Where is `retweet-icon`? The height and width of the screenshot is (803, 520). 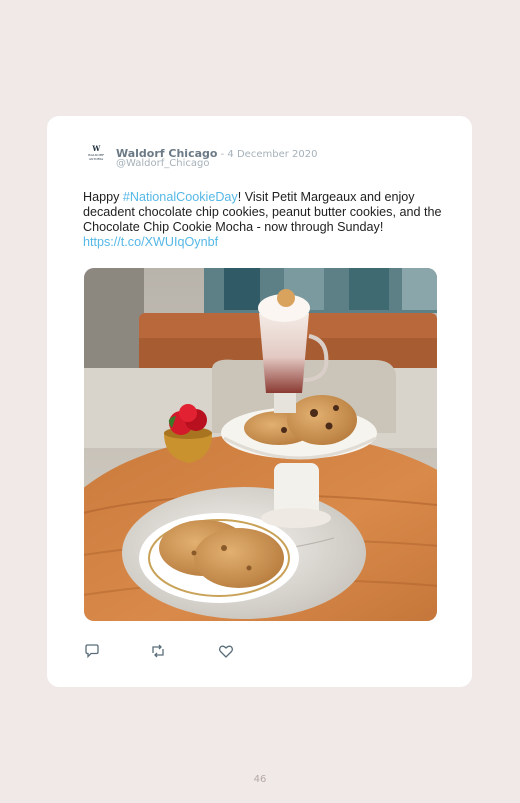
retweet-icon is located at coordinates (158, 651).